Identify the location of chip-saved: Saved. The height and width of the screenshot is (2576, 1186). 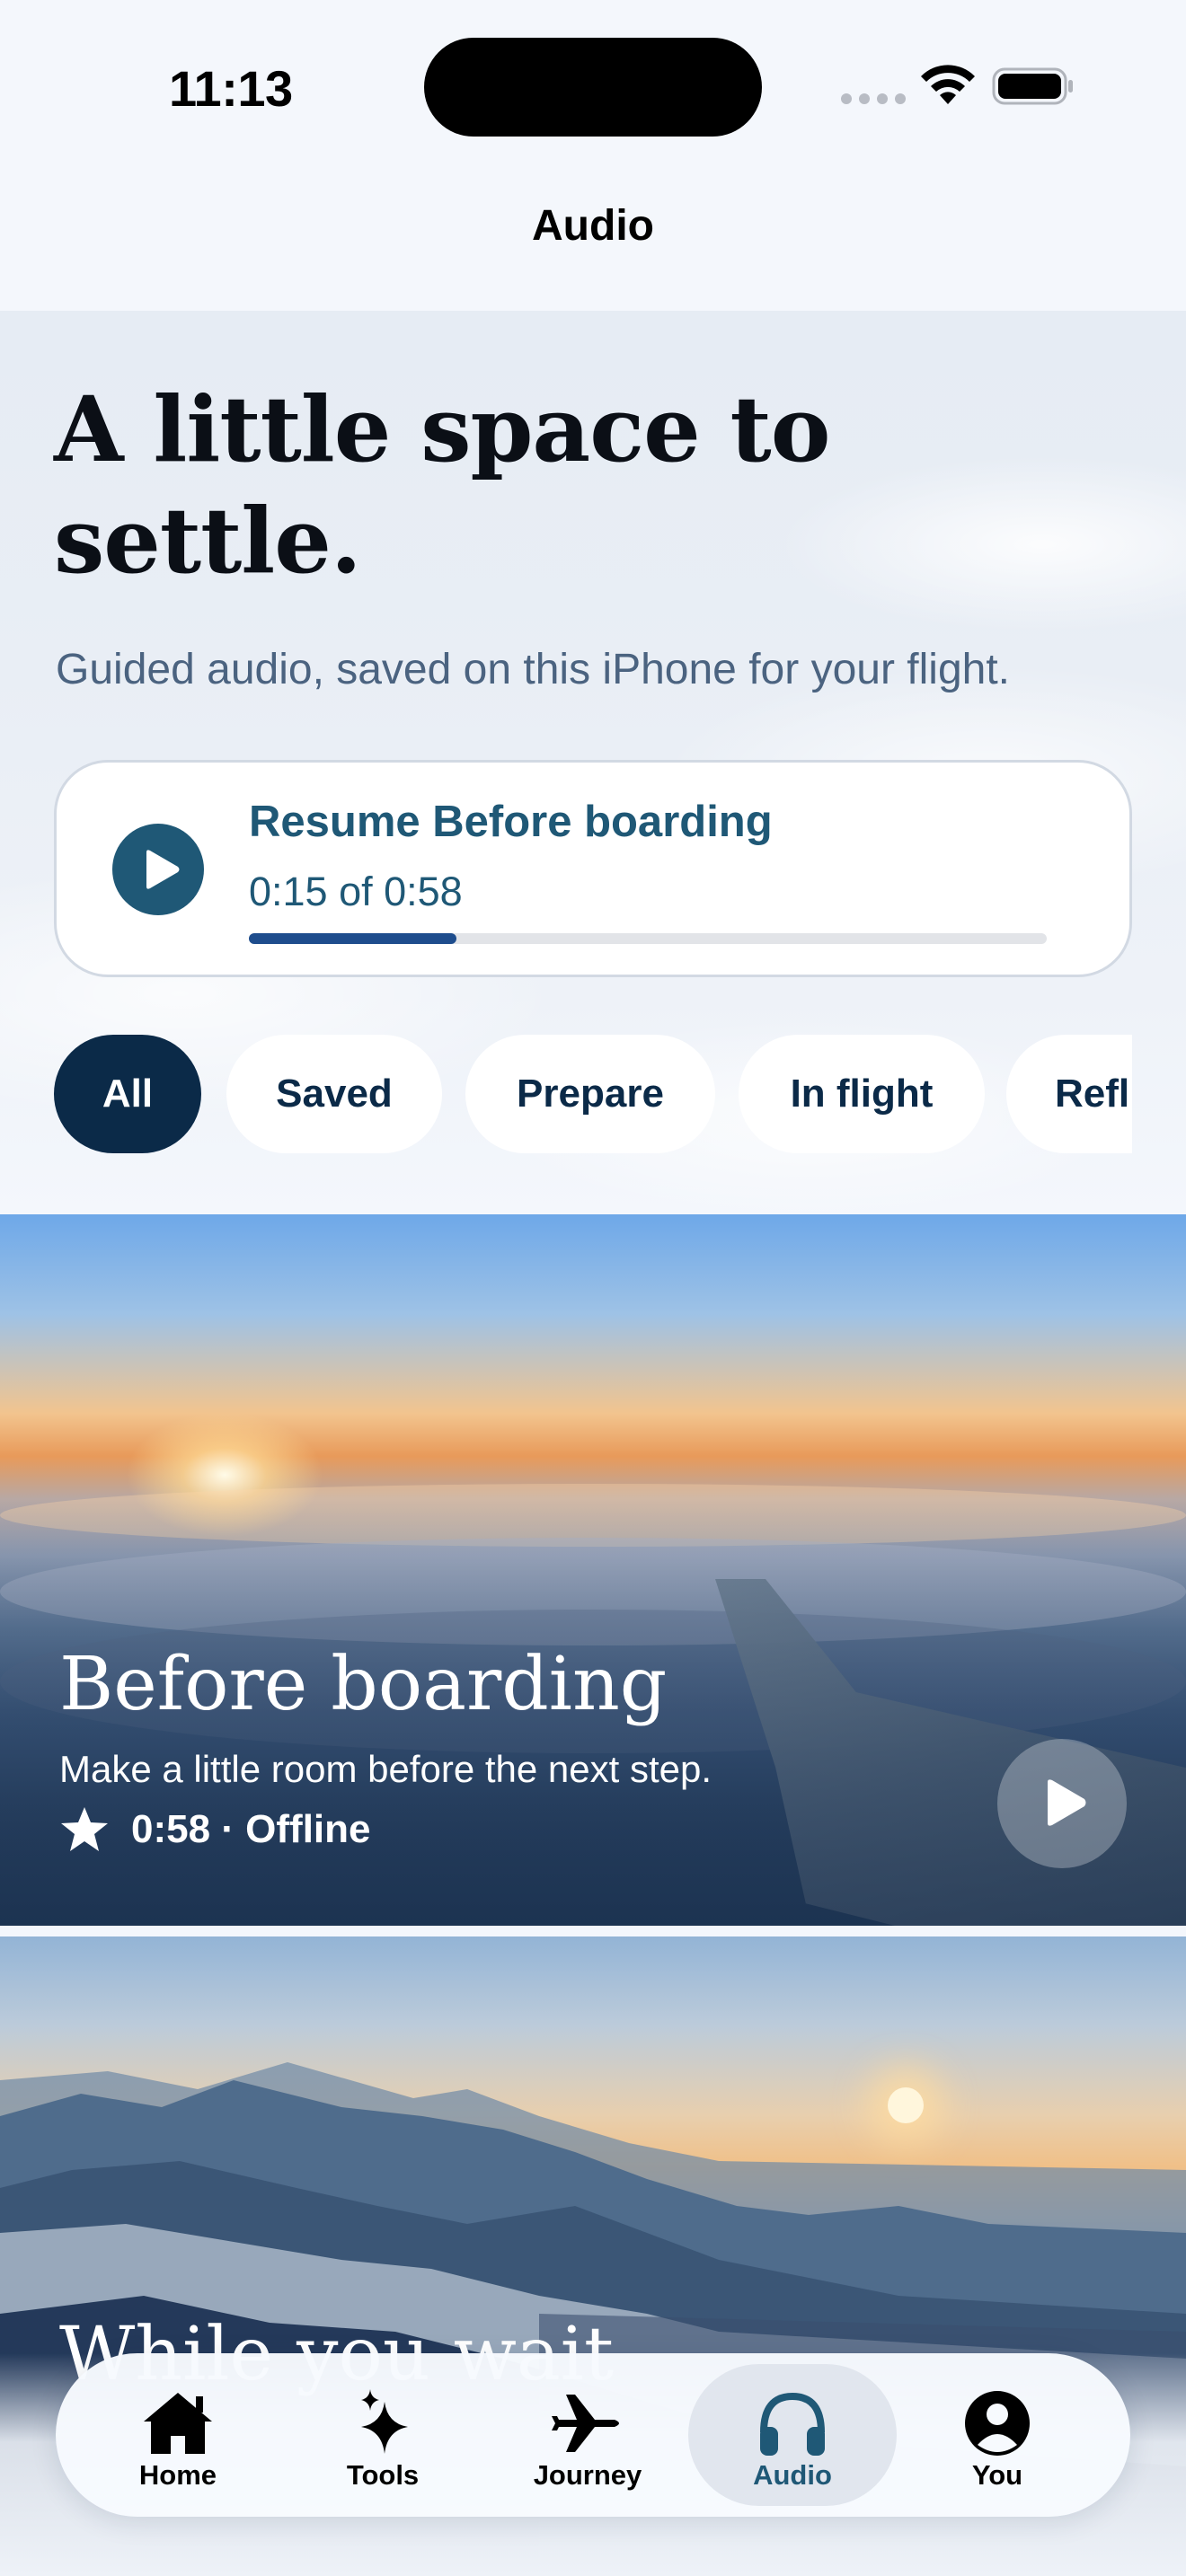
(334, 1094).